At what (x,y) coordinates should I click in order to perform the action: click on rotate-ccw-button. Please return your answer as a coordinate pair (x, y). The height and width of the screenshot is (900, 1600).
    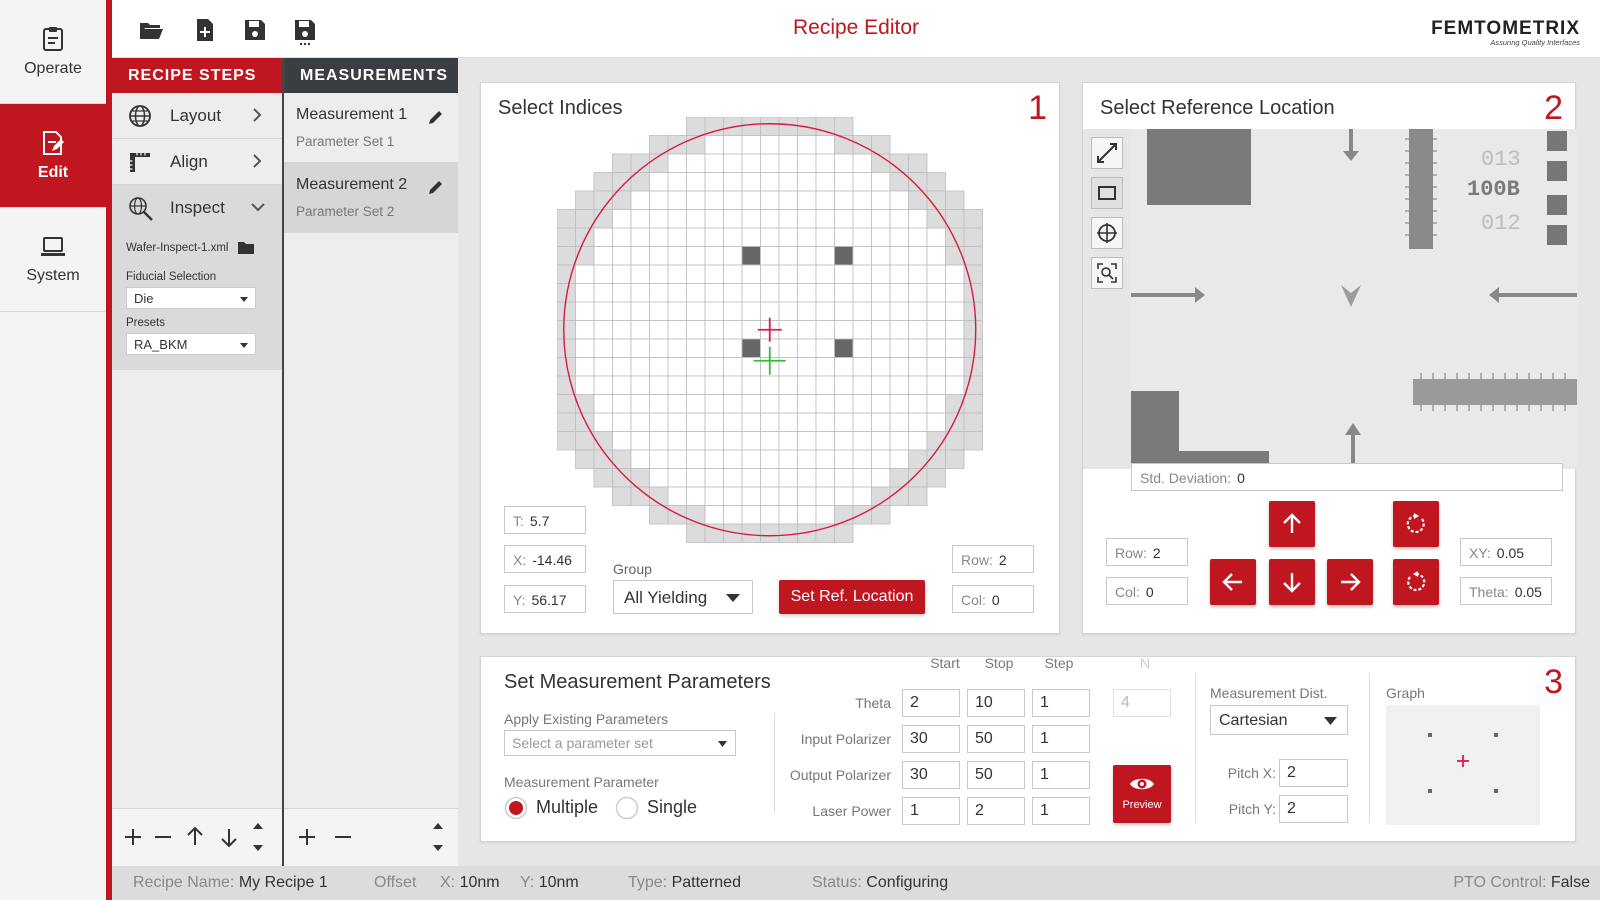
    Looking at the image, I should click on (1416, 582).